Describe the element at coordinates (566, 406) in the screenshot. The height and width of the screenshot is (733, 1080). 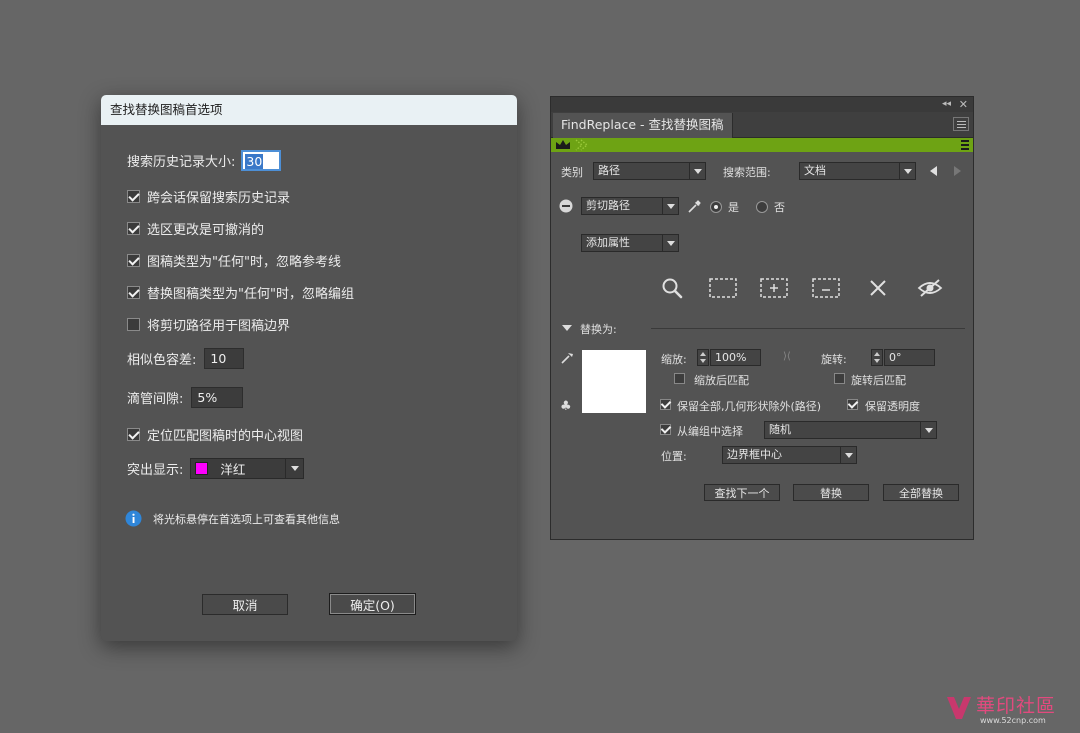
I see `club-symbol-icon: ♣` at that location.